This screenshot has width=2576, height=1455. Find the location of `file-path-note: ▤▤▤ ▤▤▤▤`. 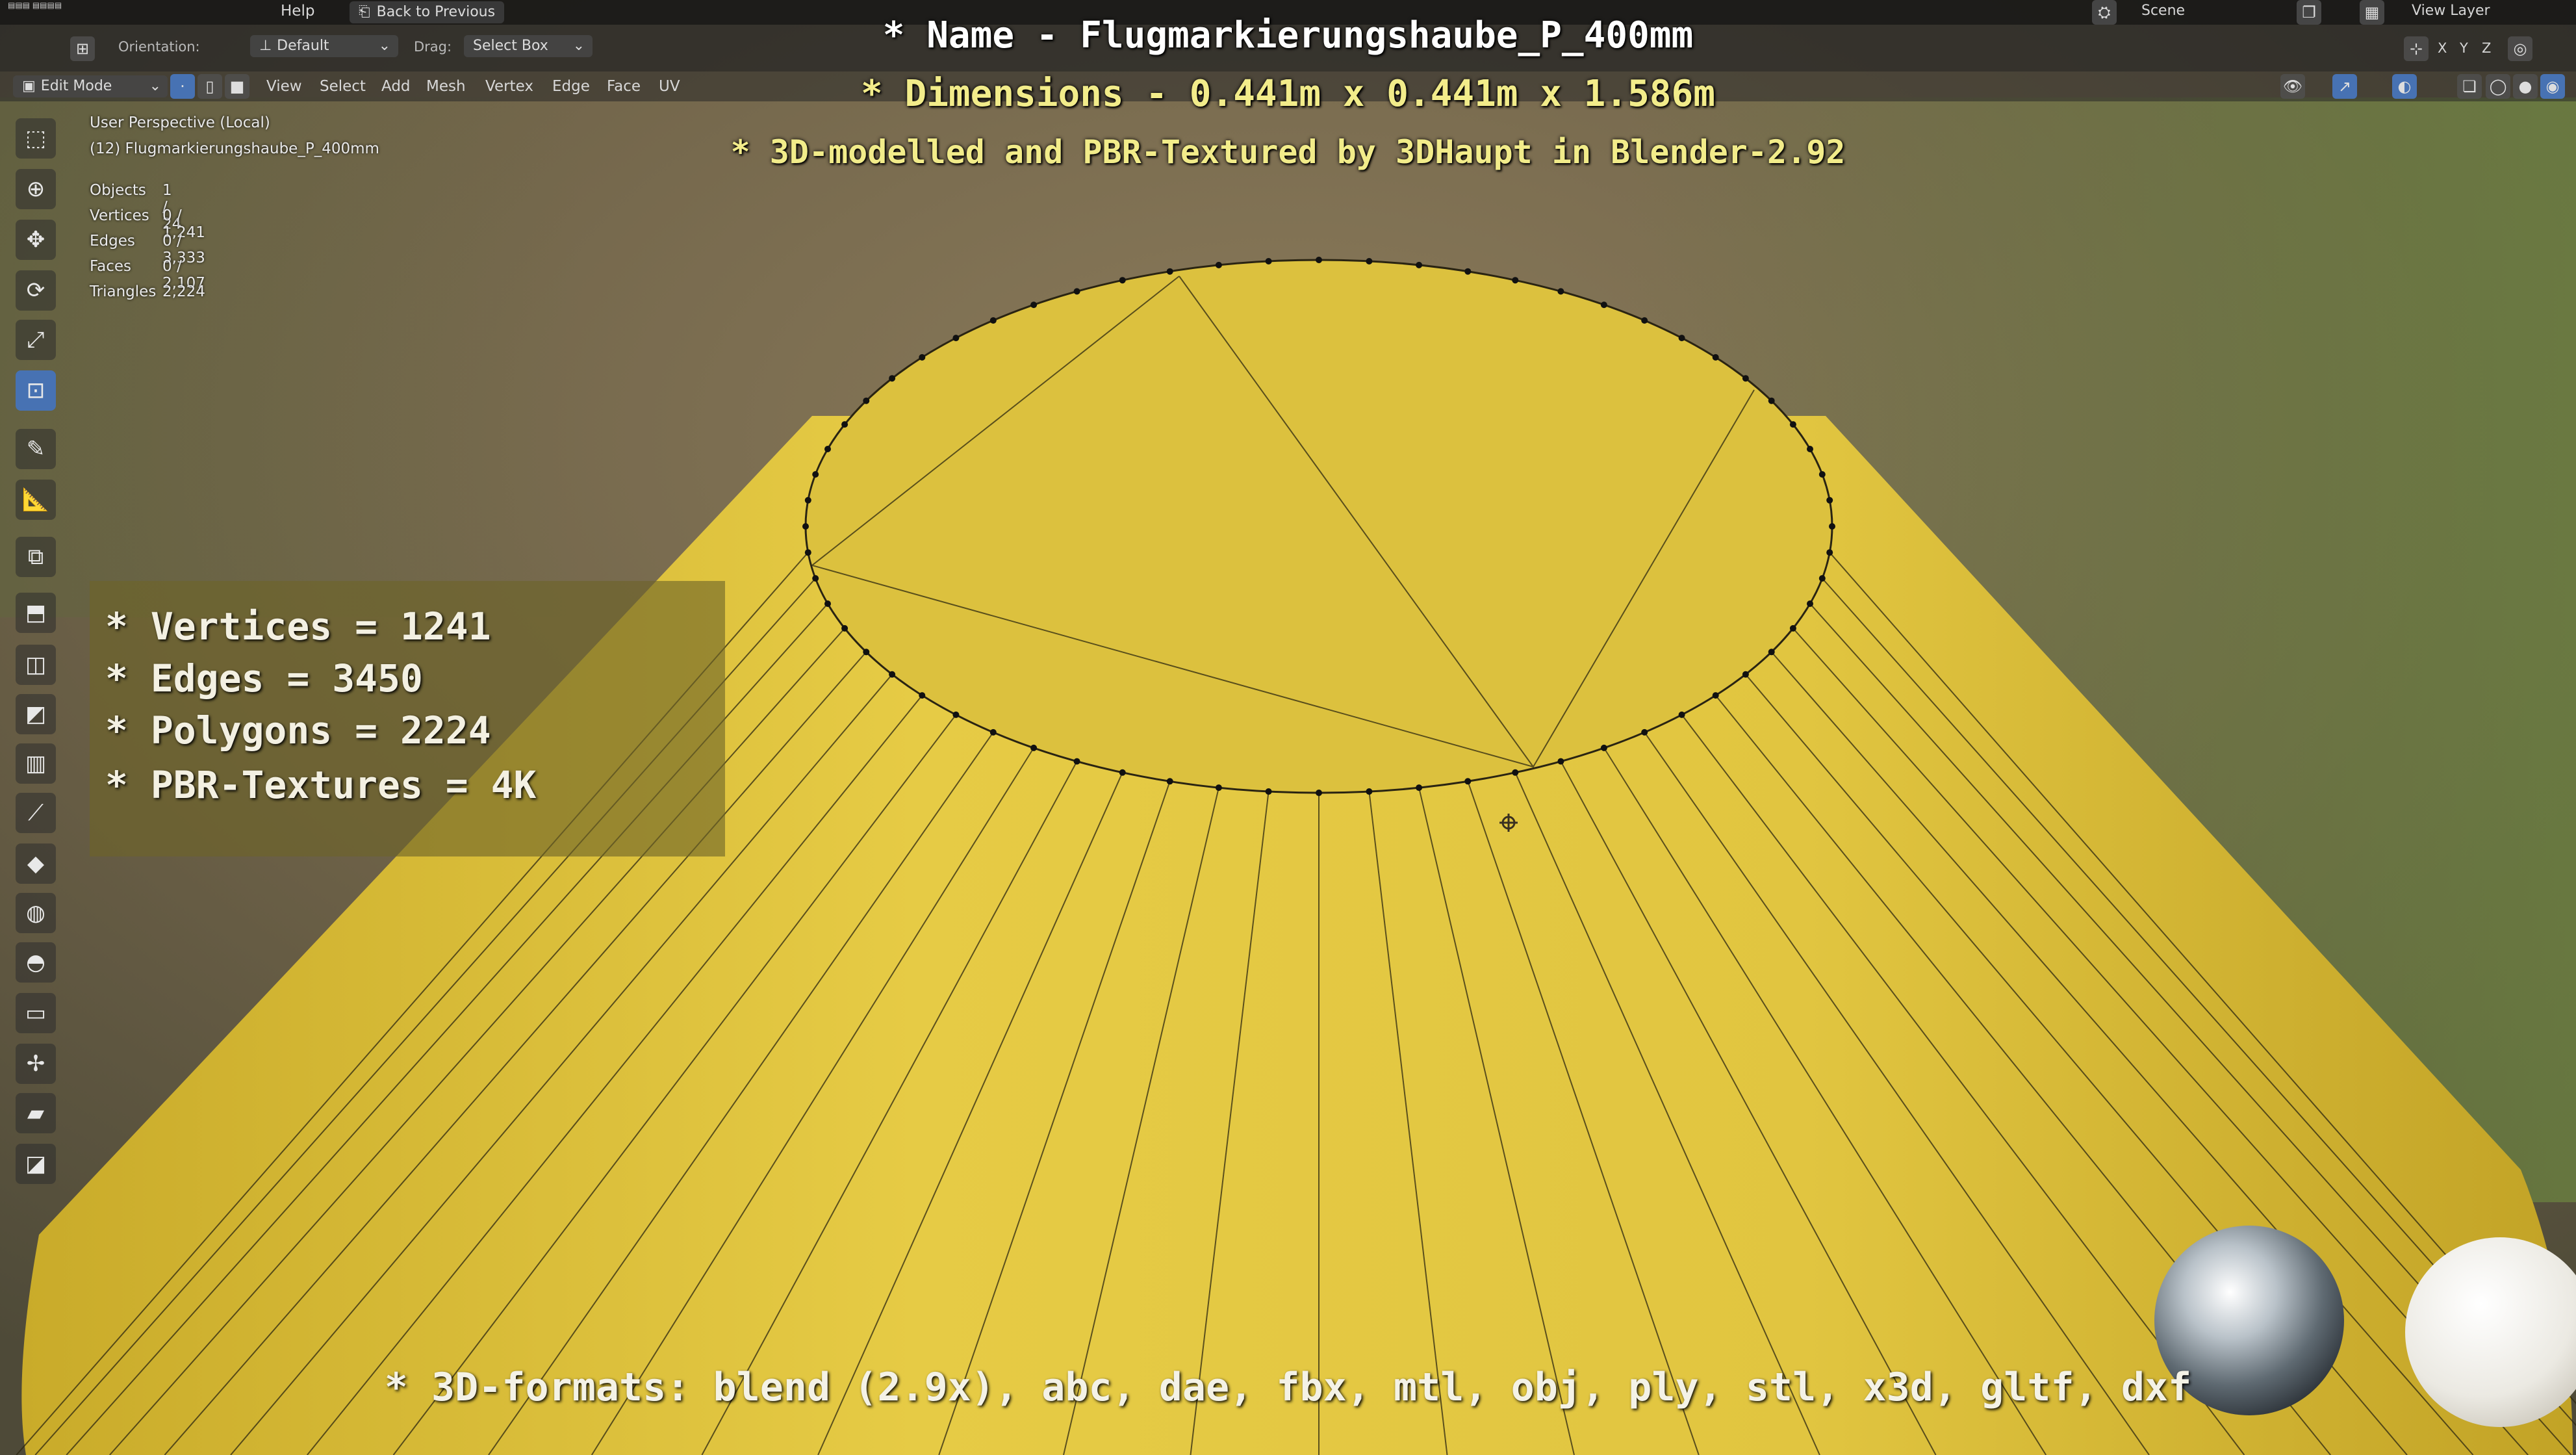

file-path-note: ▤▤▤ ▤▤▤▤ is located at coordinates (35, 5).